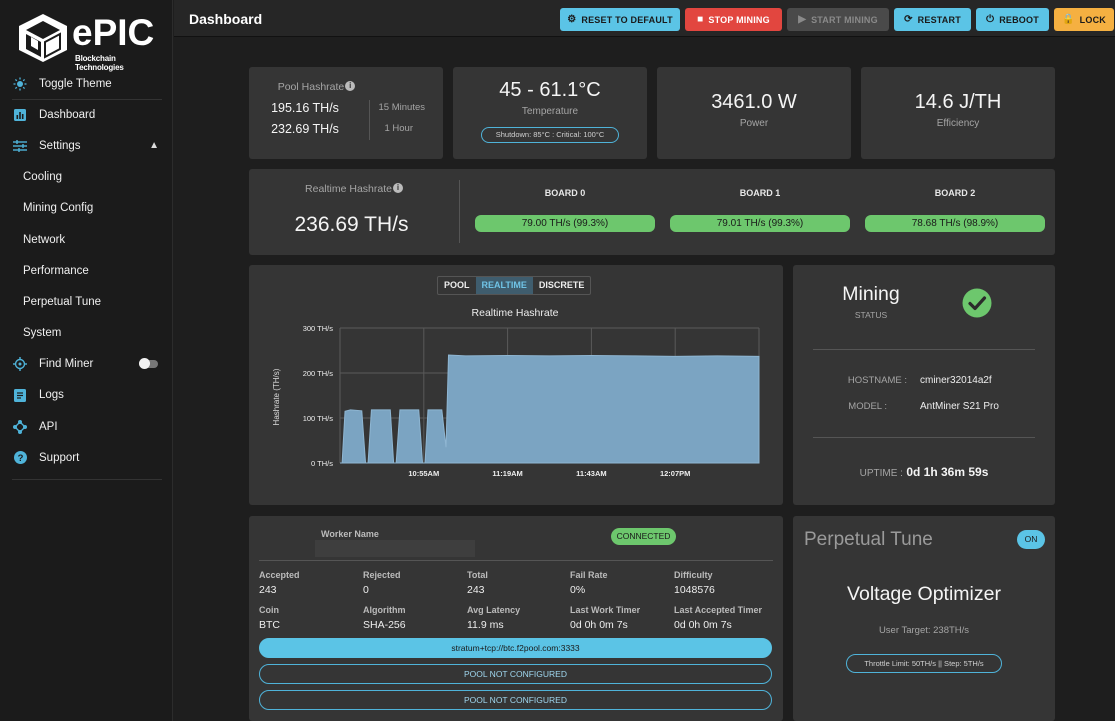 The height and width of the screenshot is (721, 1115). I want to click on logo-cube-icon, so click(43, 38).